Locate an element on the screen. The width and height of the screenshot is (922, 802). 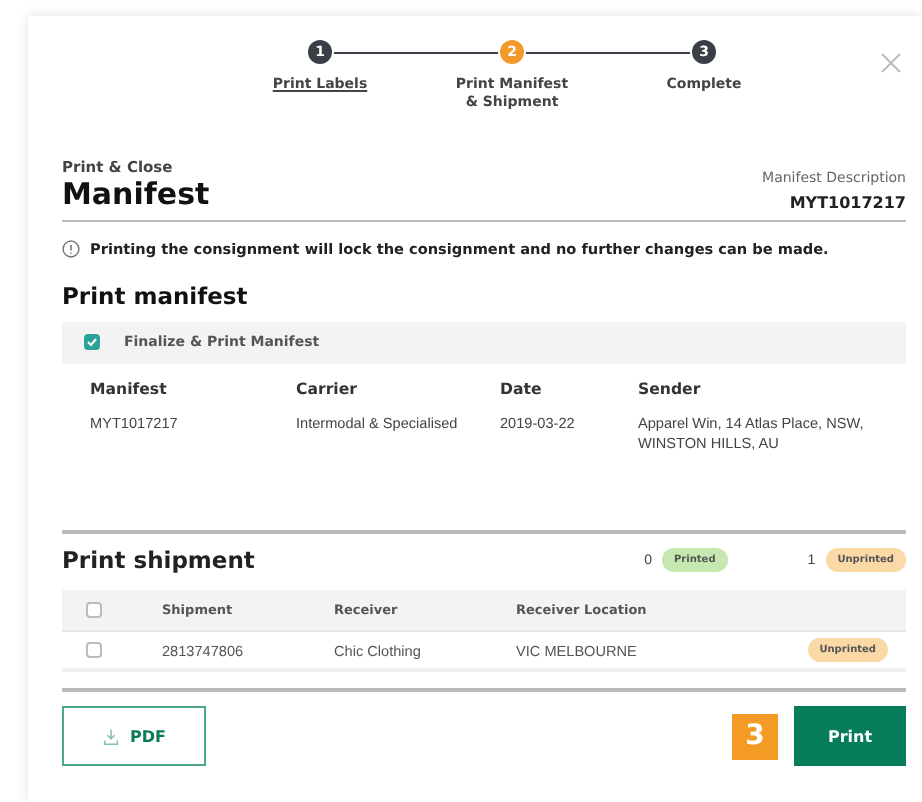
description-value: MYT1017217 is located at coordinates (846, 202).